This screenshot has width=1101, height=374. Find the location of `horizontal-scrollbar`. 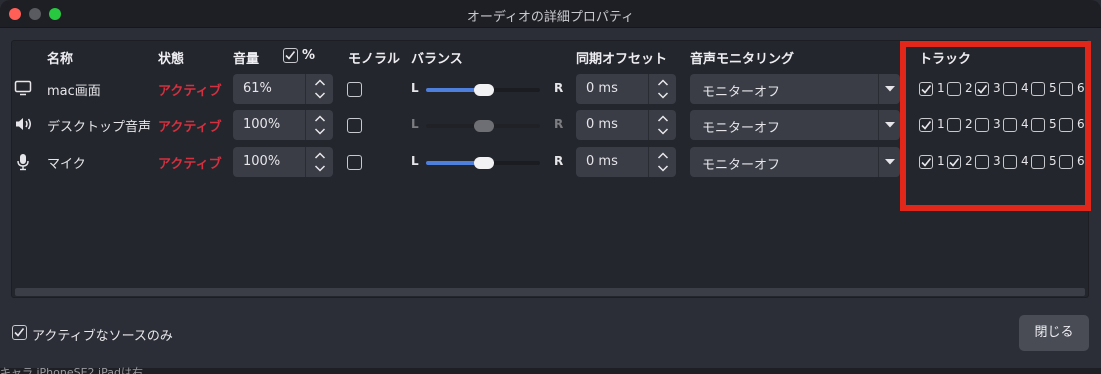

horizontal-scrollbar is located at coordinates (550, 292).